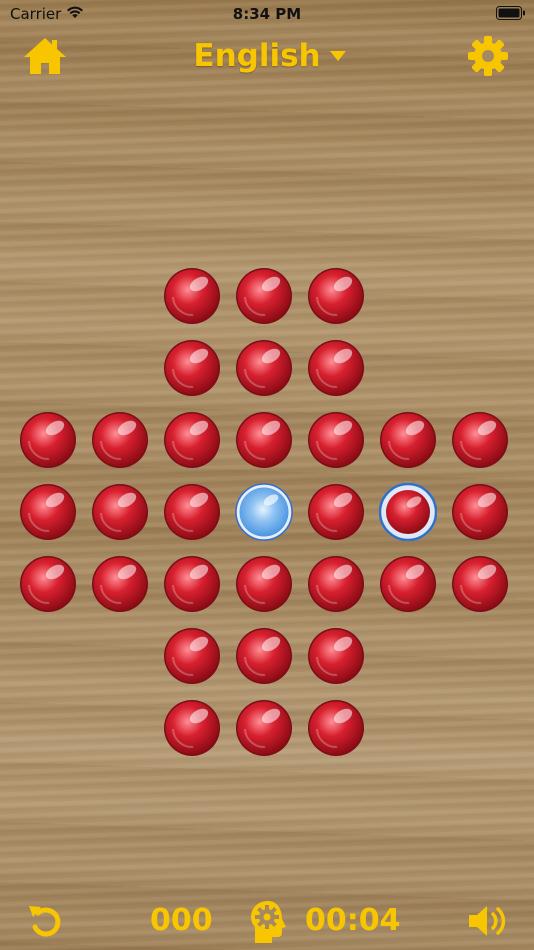  I want to click on undo-icon, so click(45, 921).